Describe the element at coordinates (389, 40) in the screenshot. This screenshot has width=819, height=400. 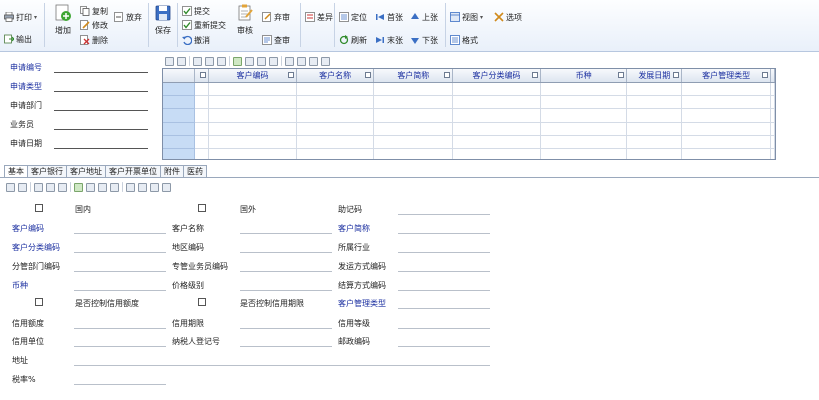
I see `last-record-button: 末张` at that location.